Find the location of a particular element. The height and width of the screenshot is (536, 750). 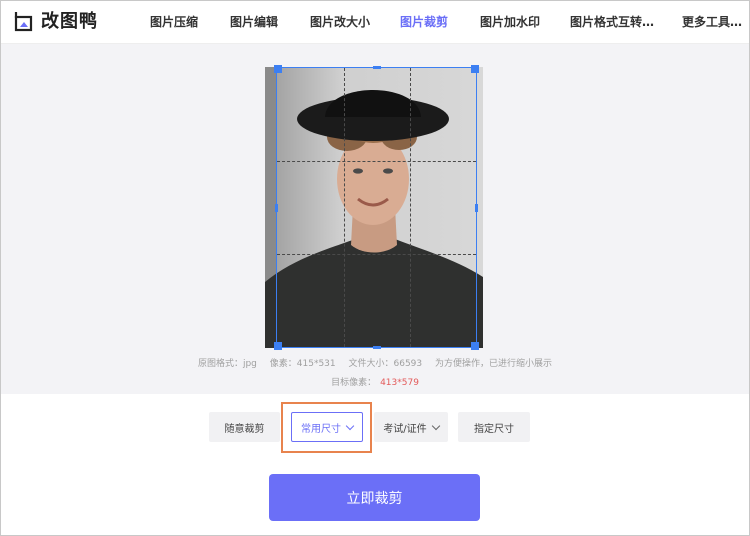

crop-selection-box is located at coordinates (376, 207).